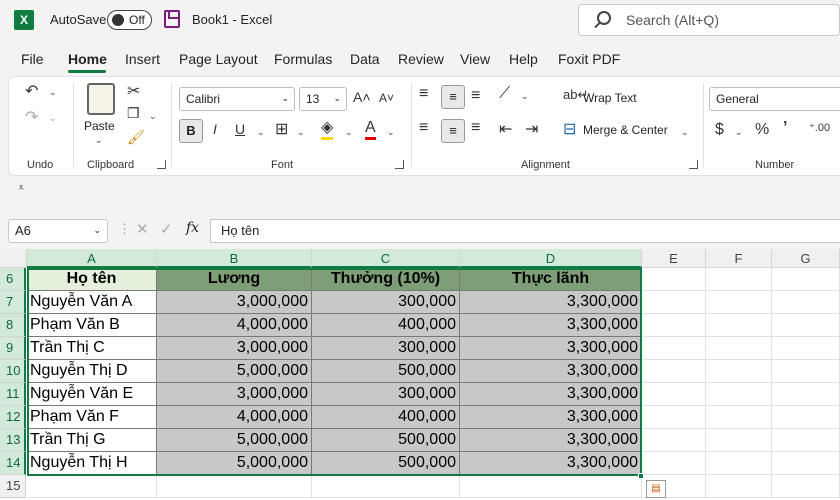 This screenshot has height=500, width=840. I want to click on table-cell: Trần Thị G, so click(92, 440).